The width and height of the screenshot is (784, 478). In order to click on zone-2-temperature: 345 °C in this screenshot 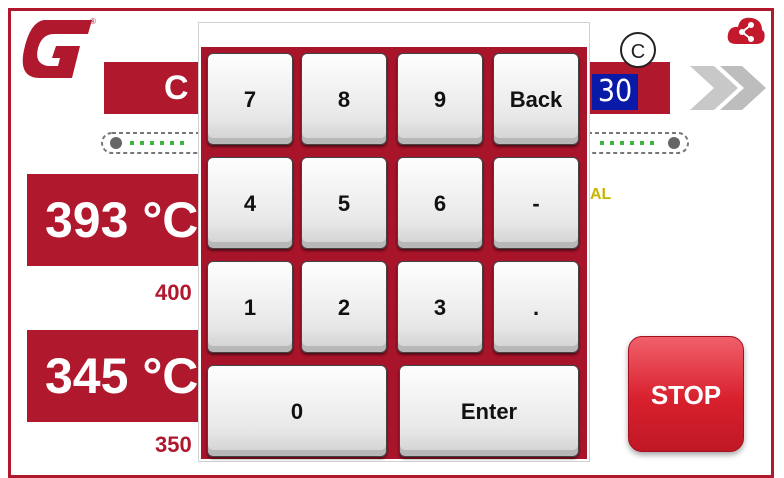, I will do `click(122, 376)`.